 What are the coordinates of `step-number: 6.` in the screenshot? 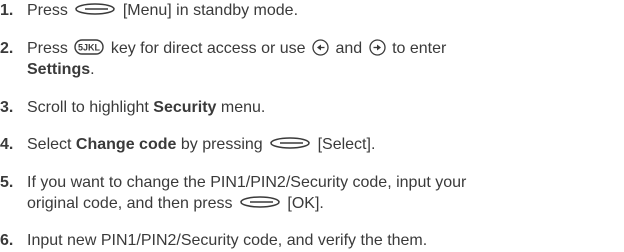 It's located at (7, 240).